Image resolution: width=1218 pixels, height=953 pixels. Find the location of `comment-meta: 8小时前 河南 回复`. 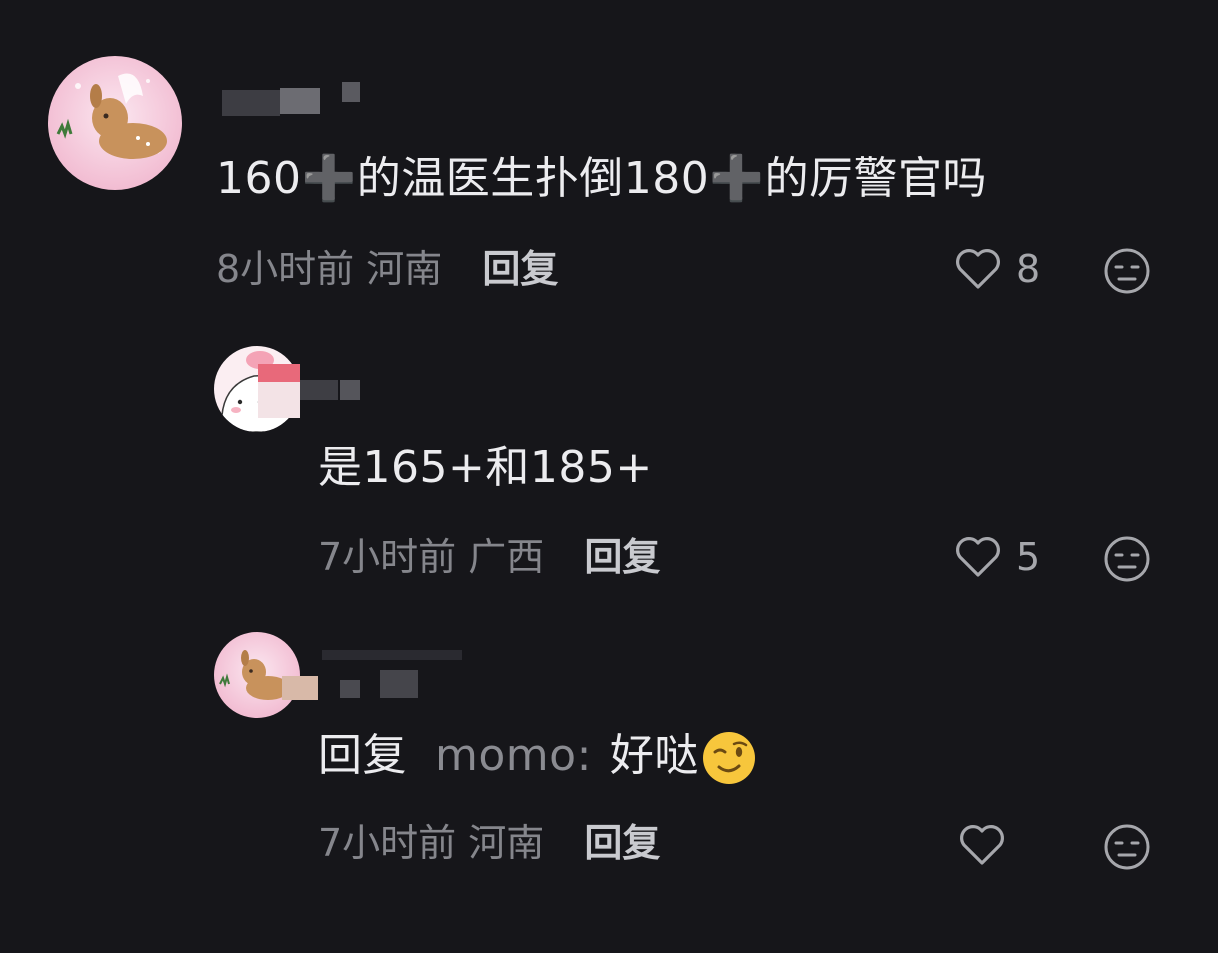

comment-meta: 8小时前 河南 回复 is located at coordinates (387, 269).